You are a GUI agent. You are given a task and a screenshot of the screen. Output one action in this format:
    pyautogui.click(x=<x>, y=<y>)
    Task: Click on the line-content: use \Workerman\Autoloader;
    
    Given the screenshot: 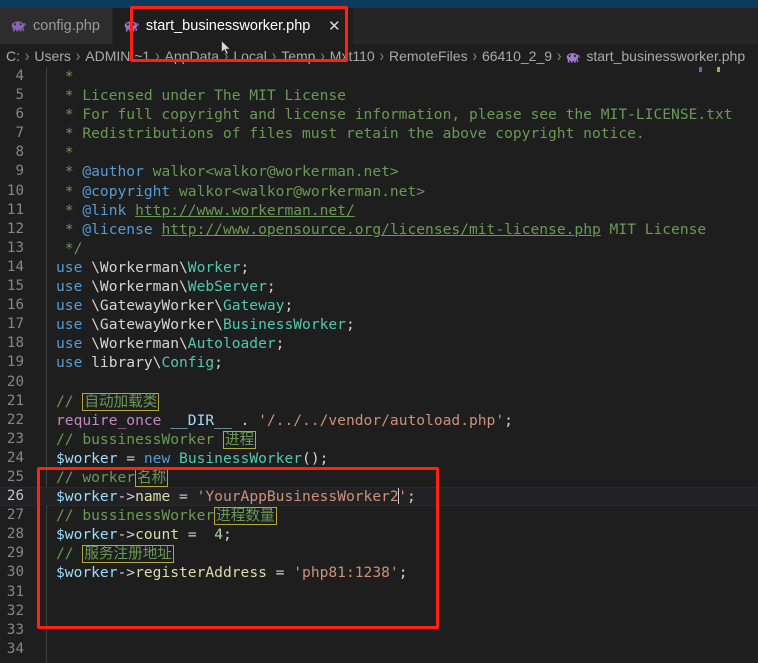 What is the action you would take?
    pyautogui.click(x=170, y=344)
    